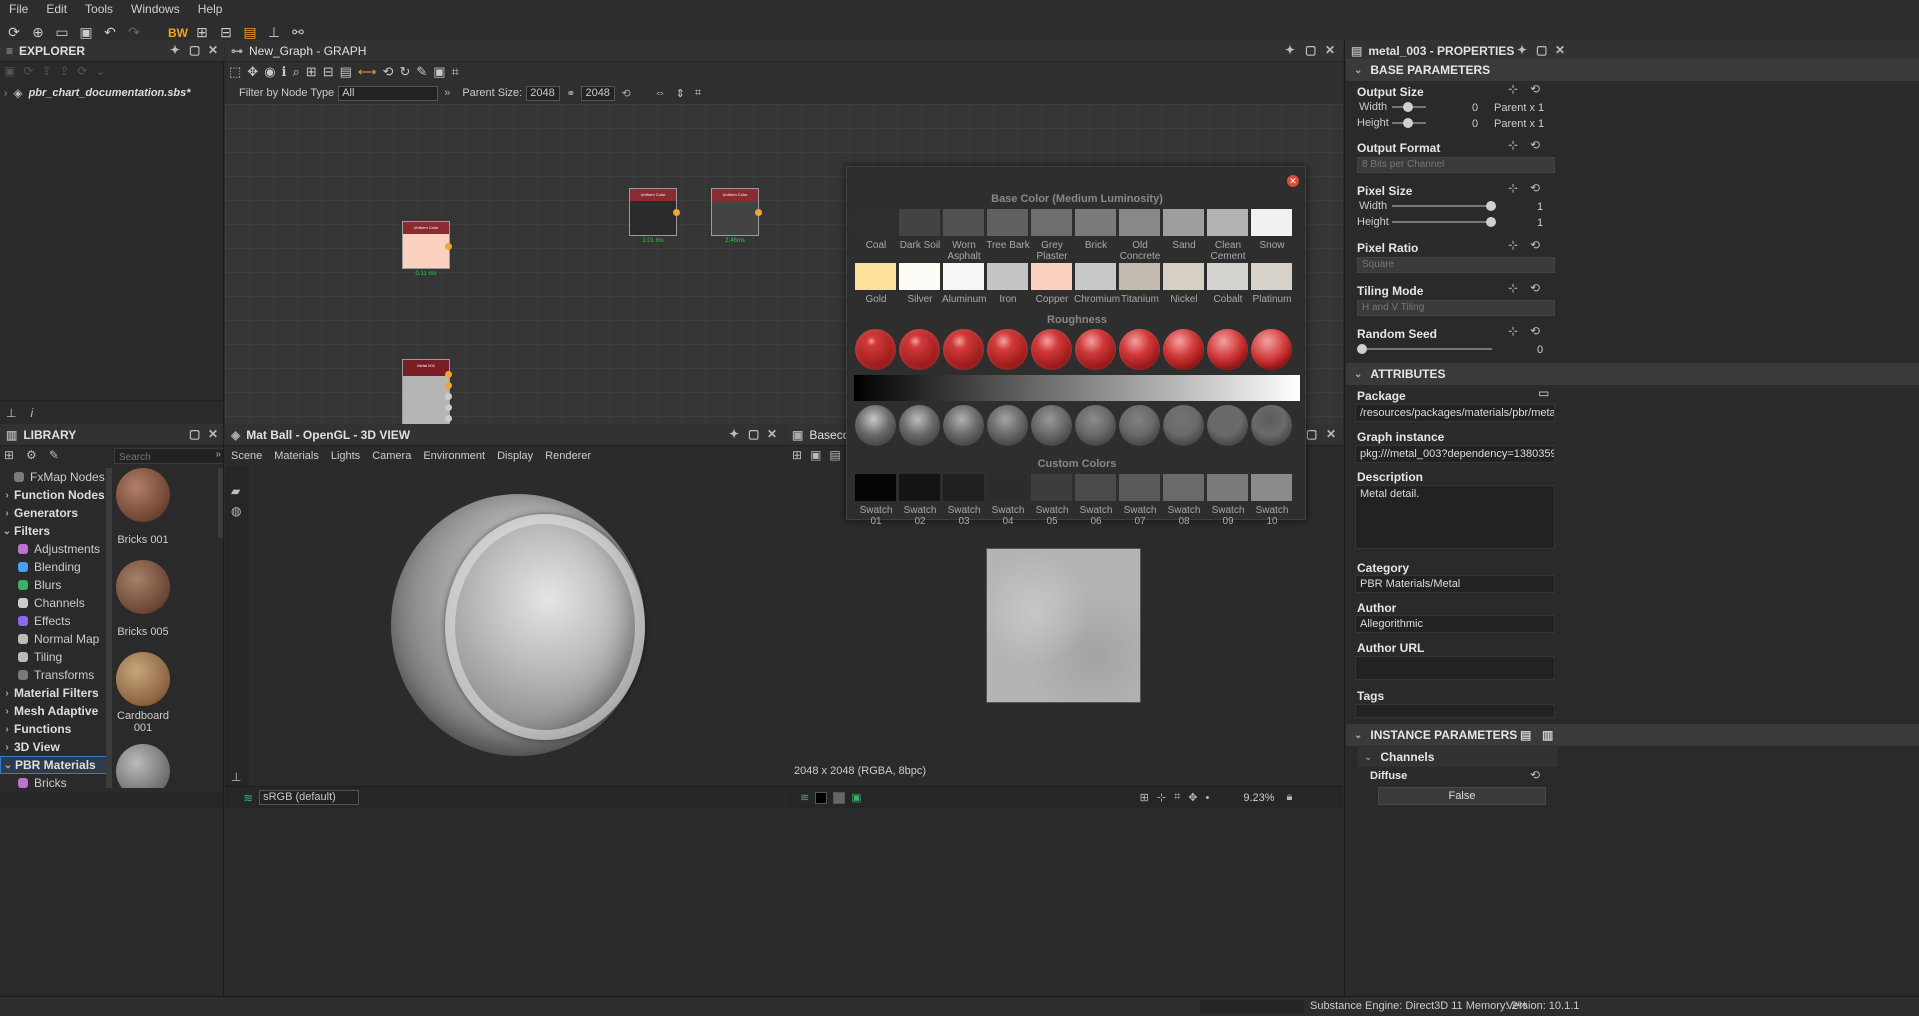 This screenshot has width=1919, height=1016. What do you see at coordinates (367, 72) in the screenshot?
I see `connect-icon: ⟷` at bounding box center [367, 72].